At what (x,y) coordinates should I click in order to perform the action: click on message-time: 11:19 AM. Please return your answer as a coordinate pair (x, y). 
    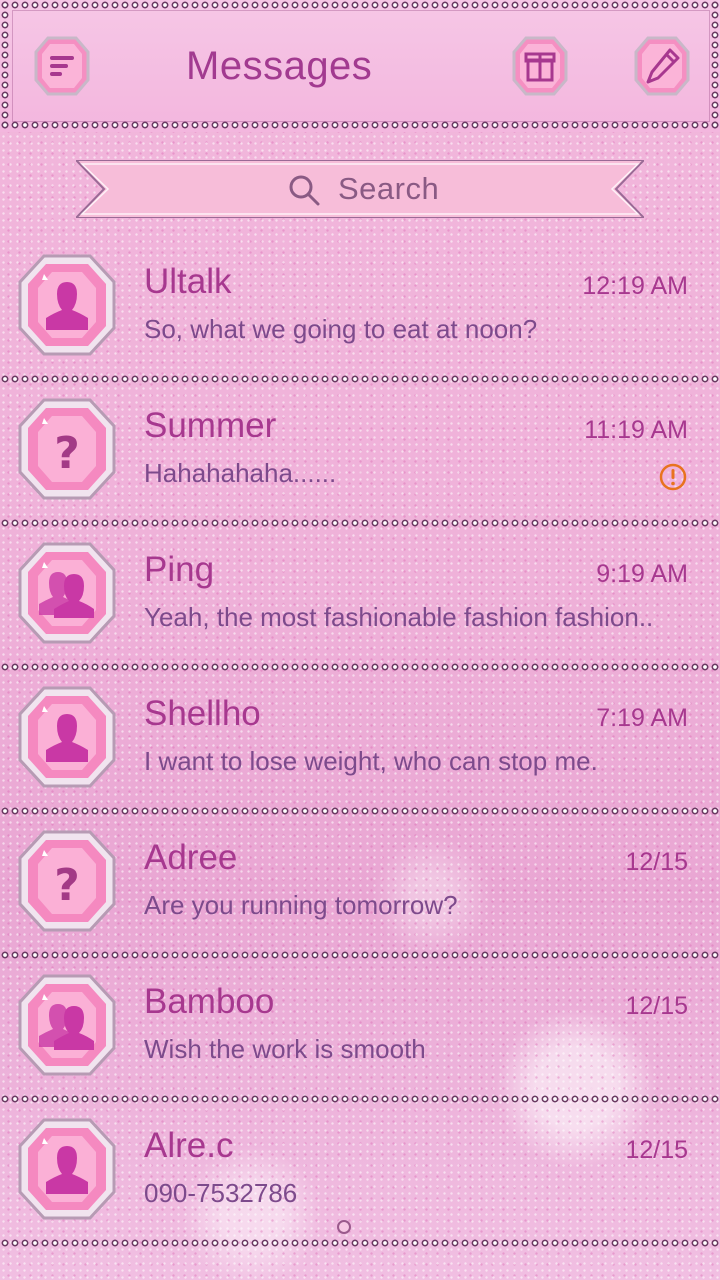
    Looking at the image, I should click on (636, 430).